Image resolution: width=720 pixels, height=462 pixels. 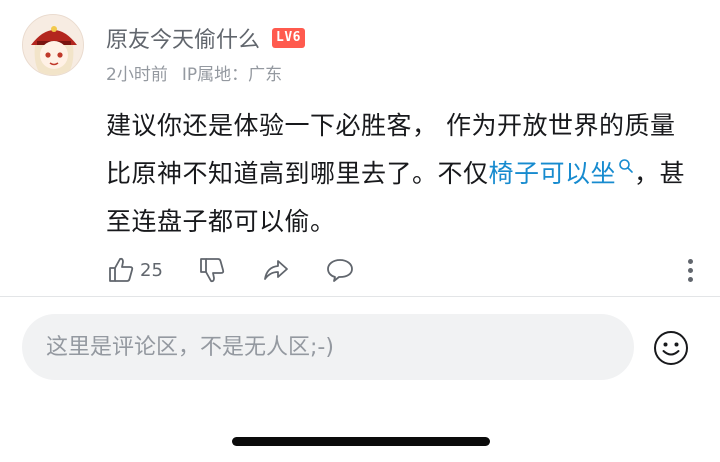 I want to click on like-button: 25, so click(x=134, y=270).